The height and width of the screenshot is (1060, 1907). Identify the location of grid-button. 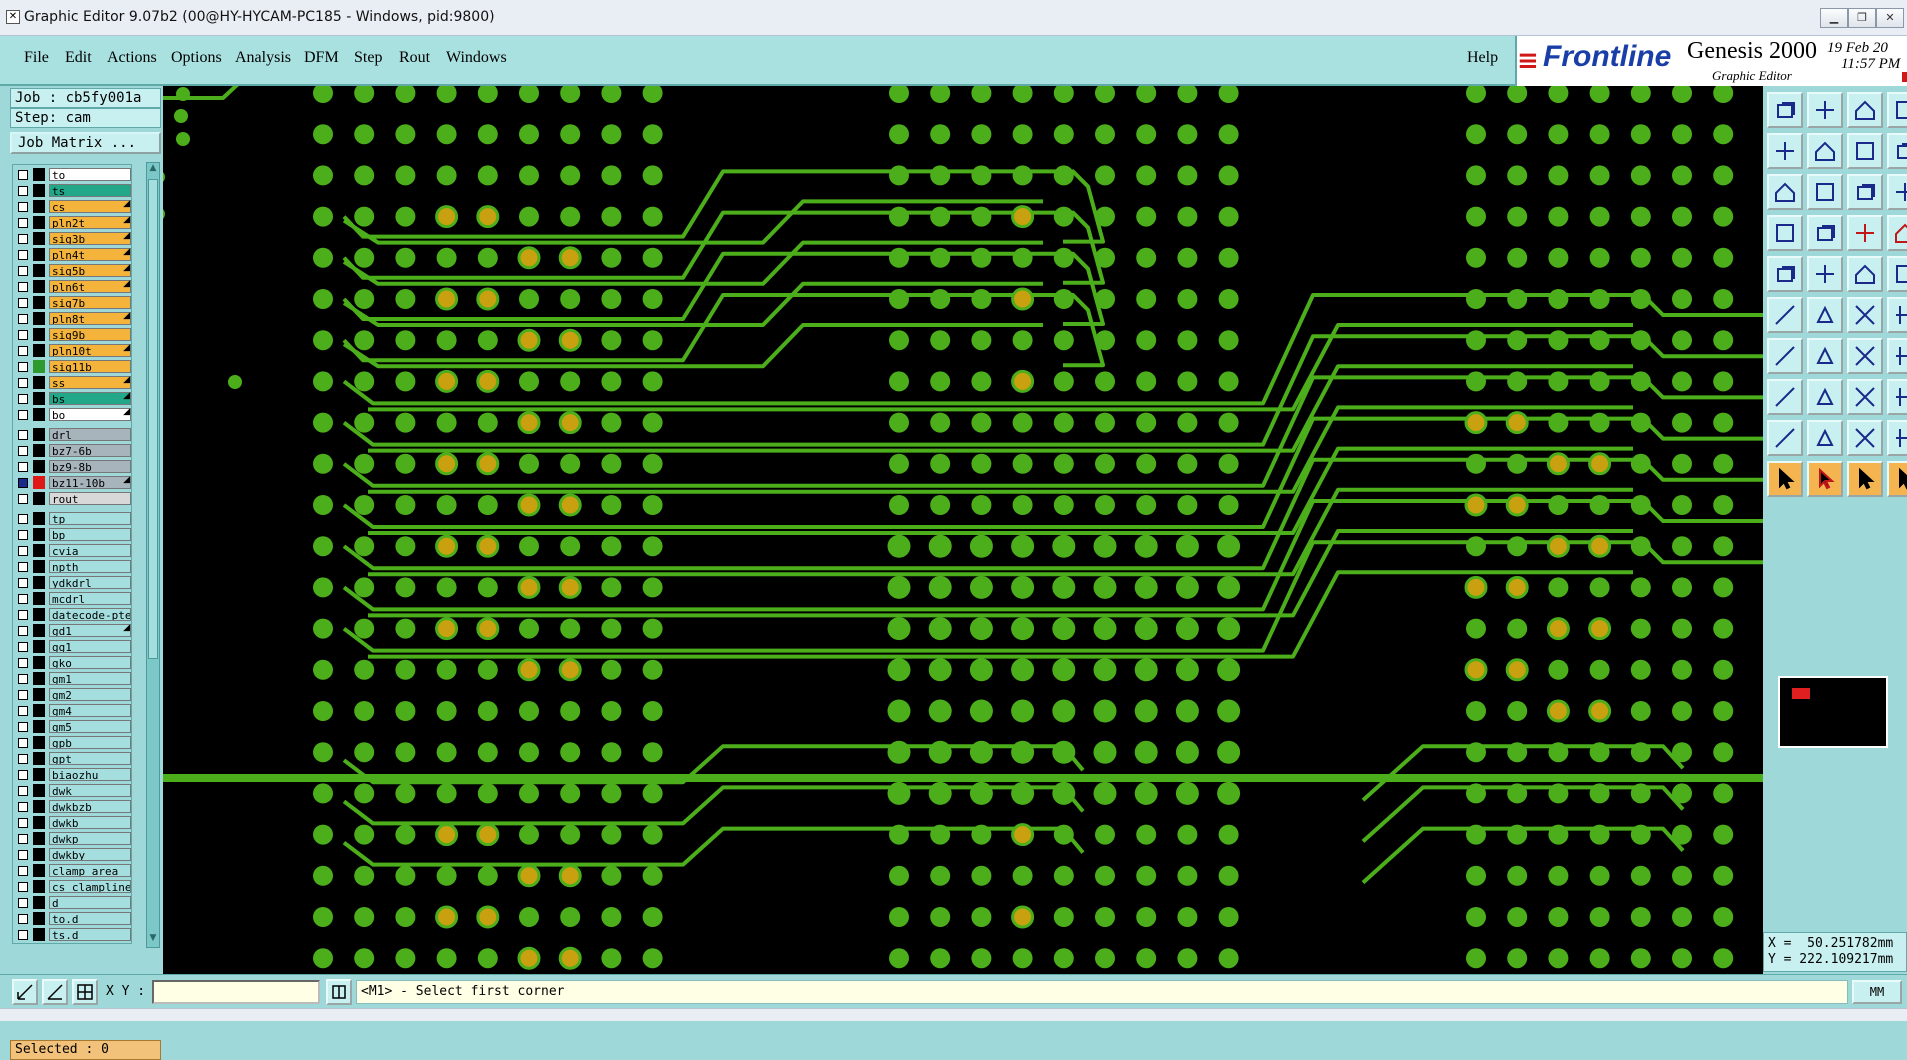
(1825, 233).